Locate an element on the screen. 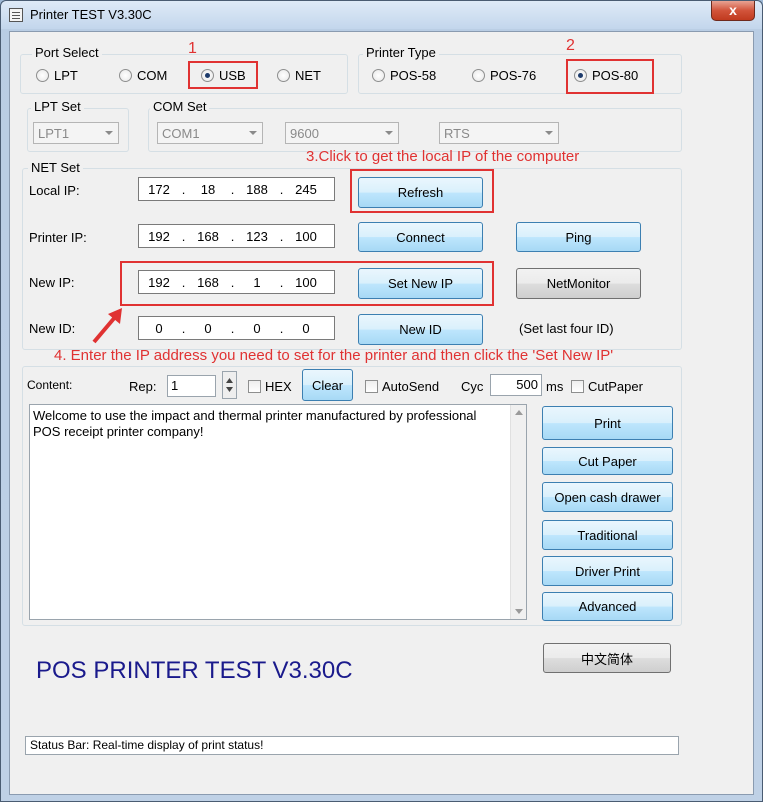 Image resolution: width=763 pixels, height=802 pixels. radio-label: POS-76 is located at coordinates (513, 75).